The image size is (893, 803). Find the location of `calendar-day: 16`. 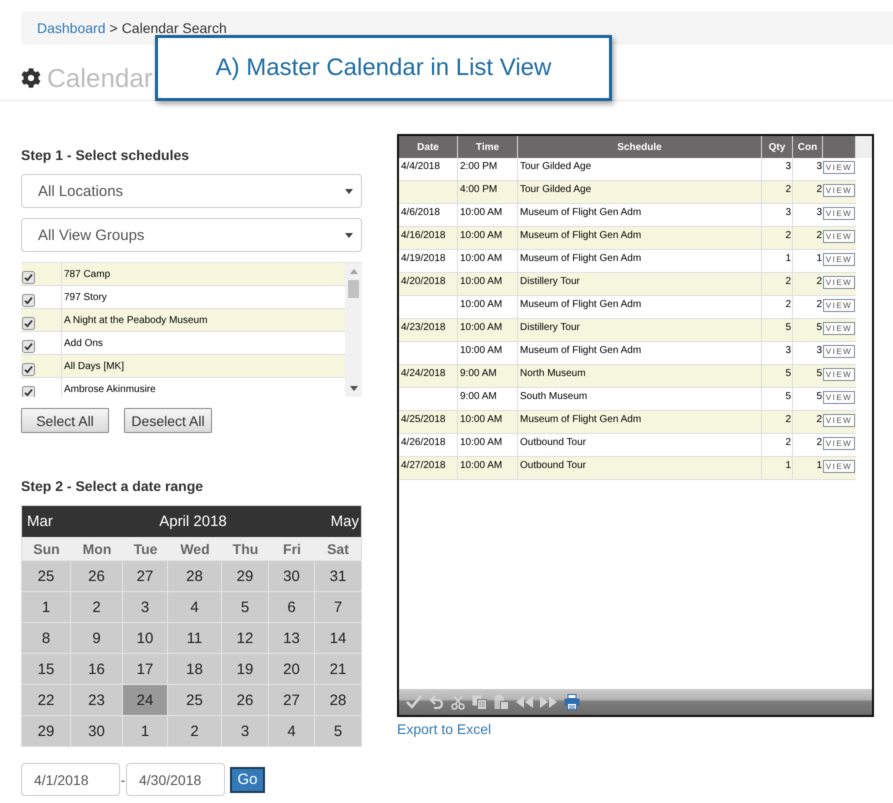

calendar-day: 16 is located at coordinates (97, 668).